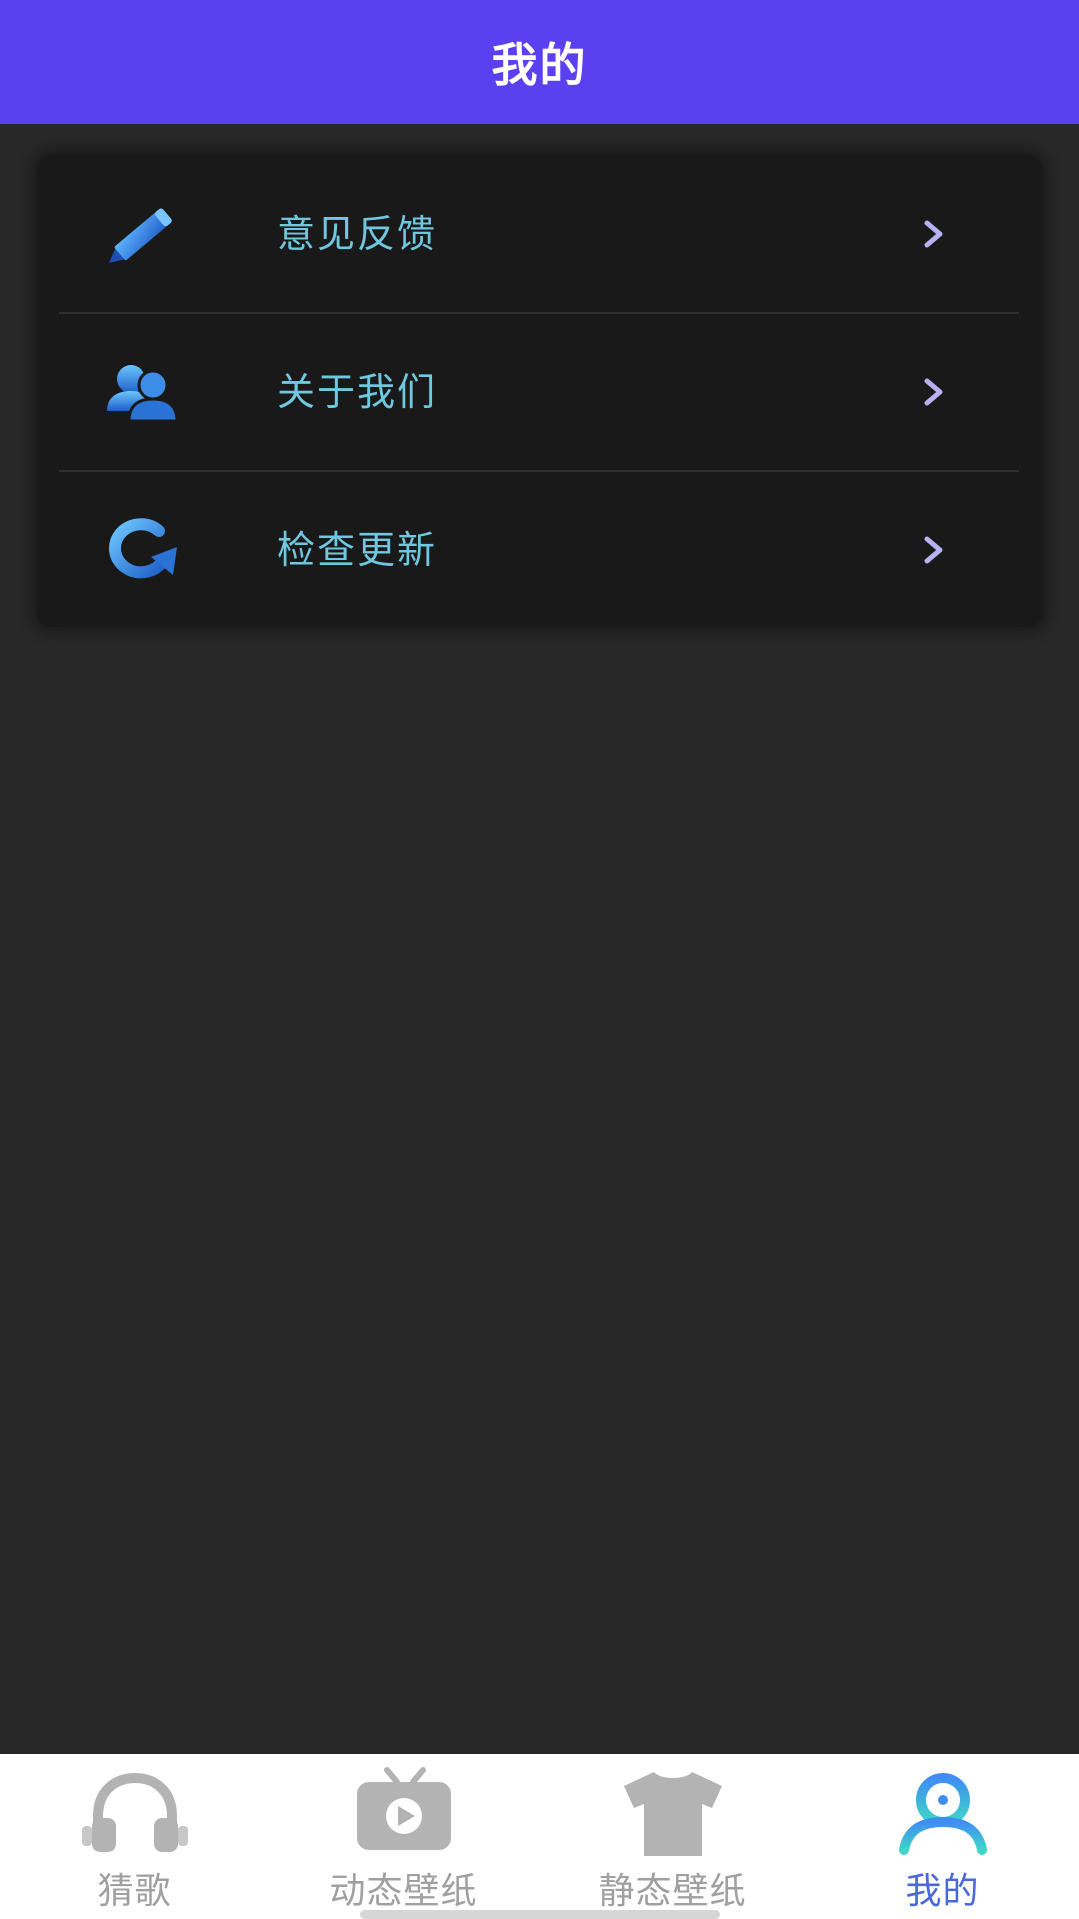  I want to click on person-icon, so click(943, 1812).